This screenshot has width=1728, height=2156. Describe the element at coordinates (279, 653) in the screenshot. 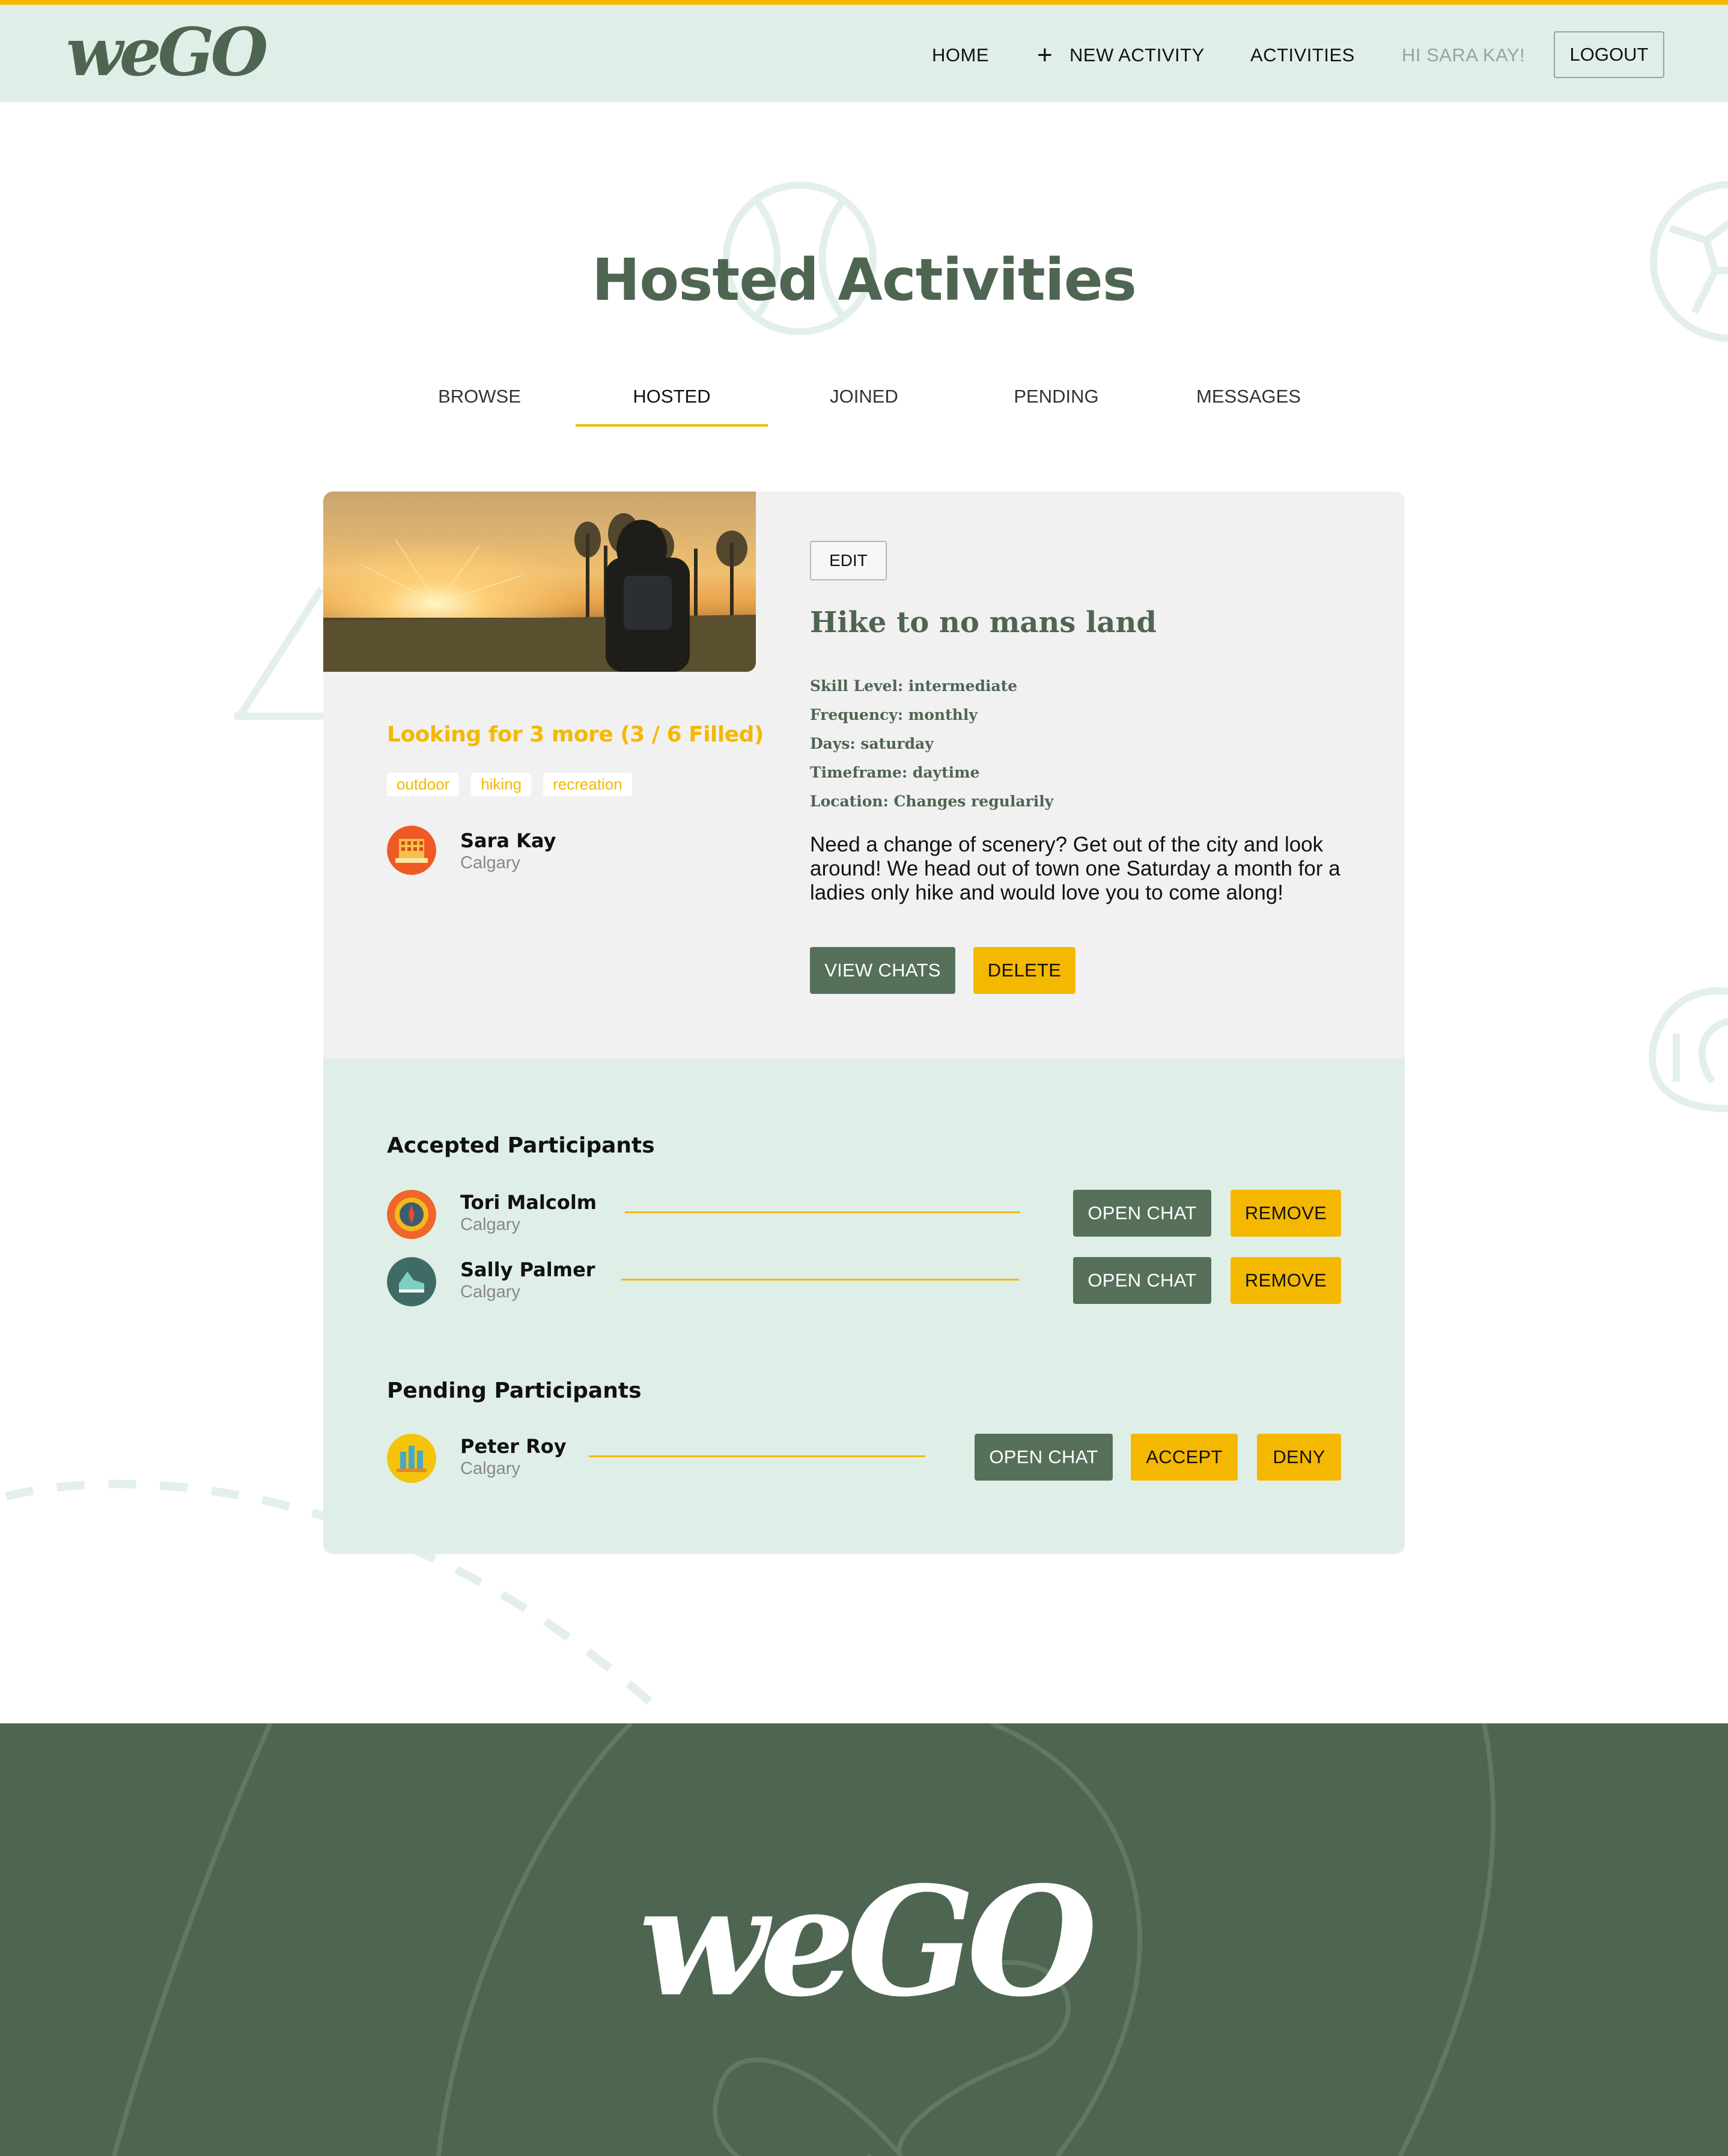

I see `tent-outline-icon` at that location.